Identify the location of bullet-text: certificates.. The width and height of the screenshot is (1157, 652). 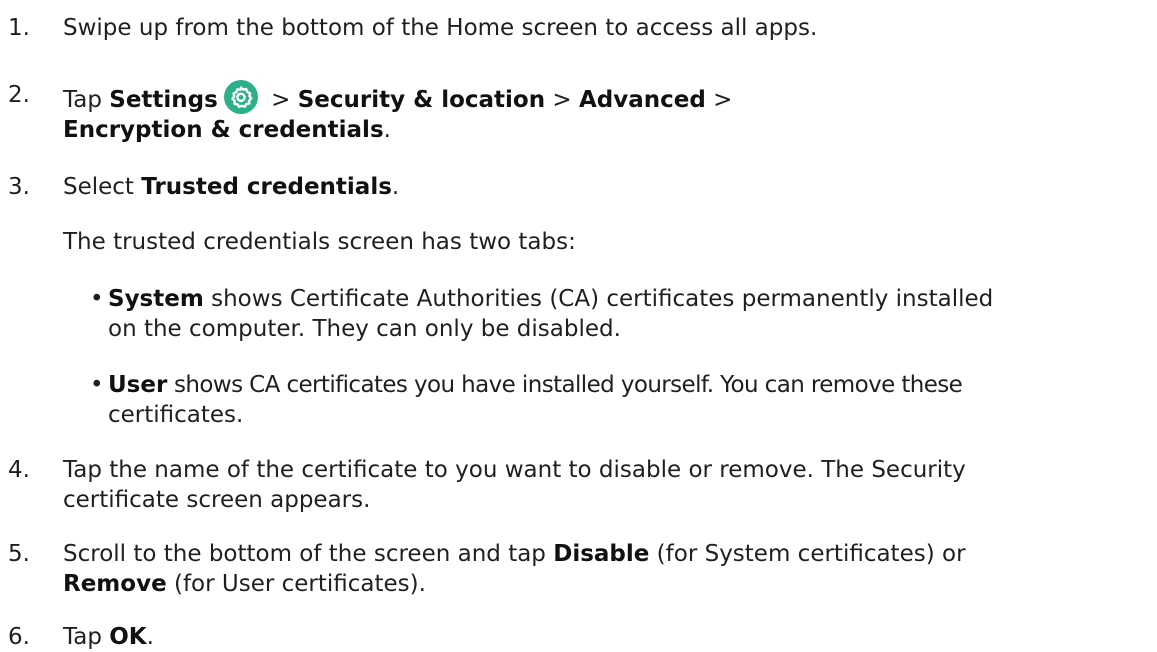
(176, 415).